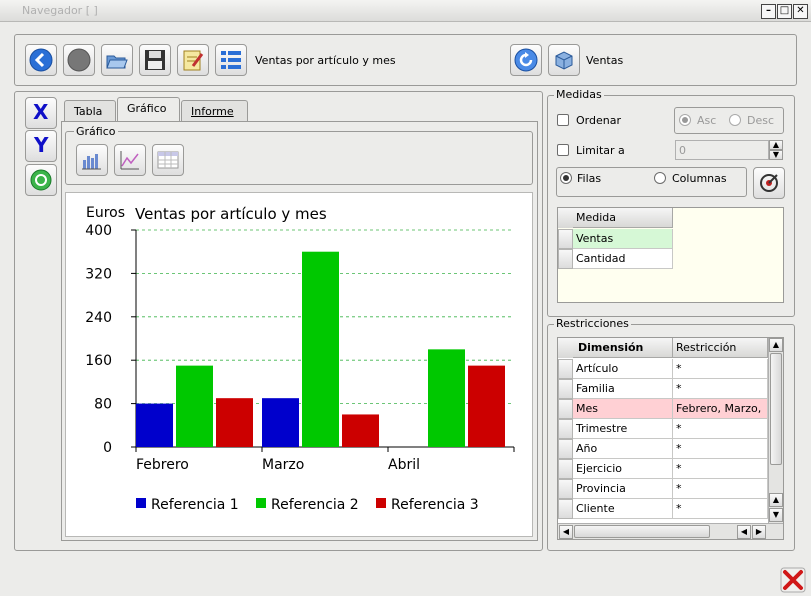 This screenshot has height=596, width=811. I want to click on stop-icon, so click(79, 60).